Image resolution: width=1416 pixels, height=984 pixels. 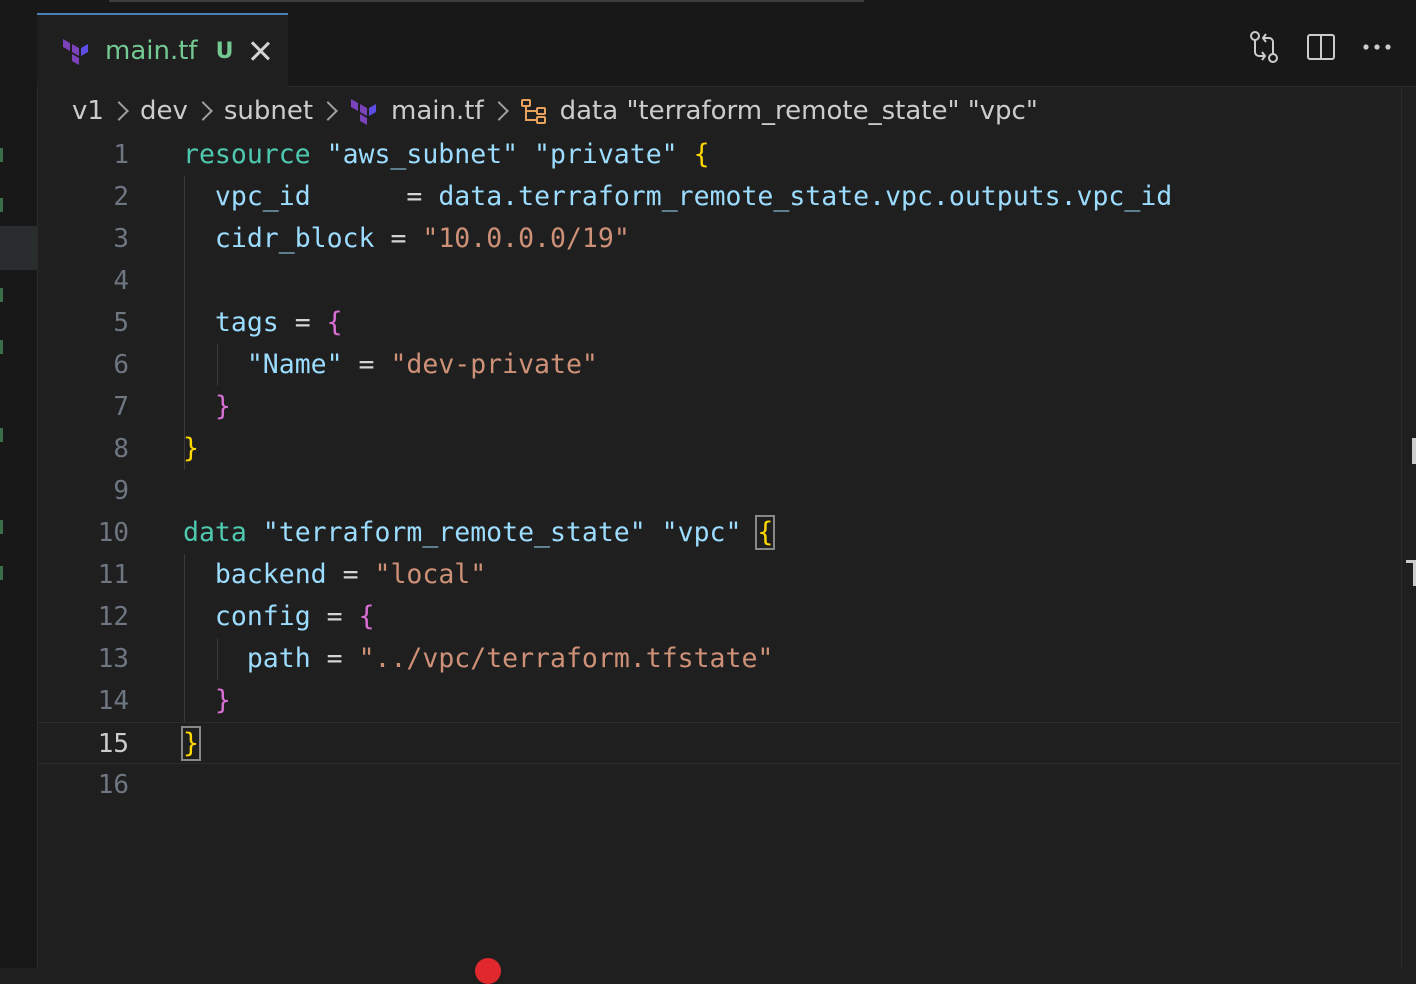 What do you see at coordinates (1408, 527) in the screenshot?
I see `vertical-scrollbar` at bounding box center [1408, 527].